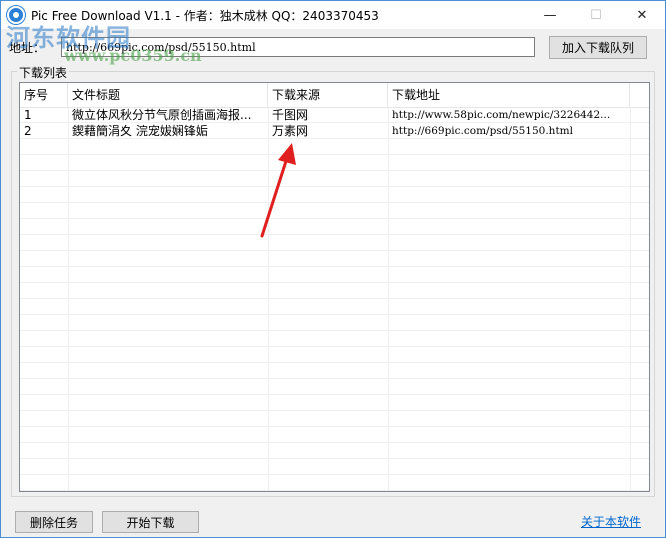 This screenshot has width=666, height=538. I want to click on column-header-index: 序号, so click(44, 95).